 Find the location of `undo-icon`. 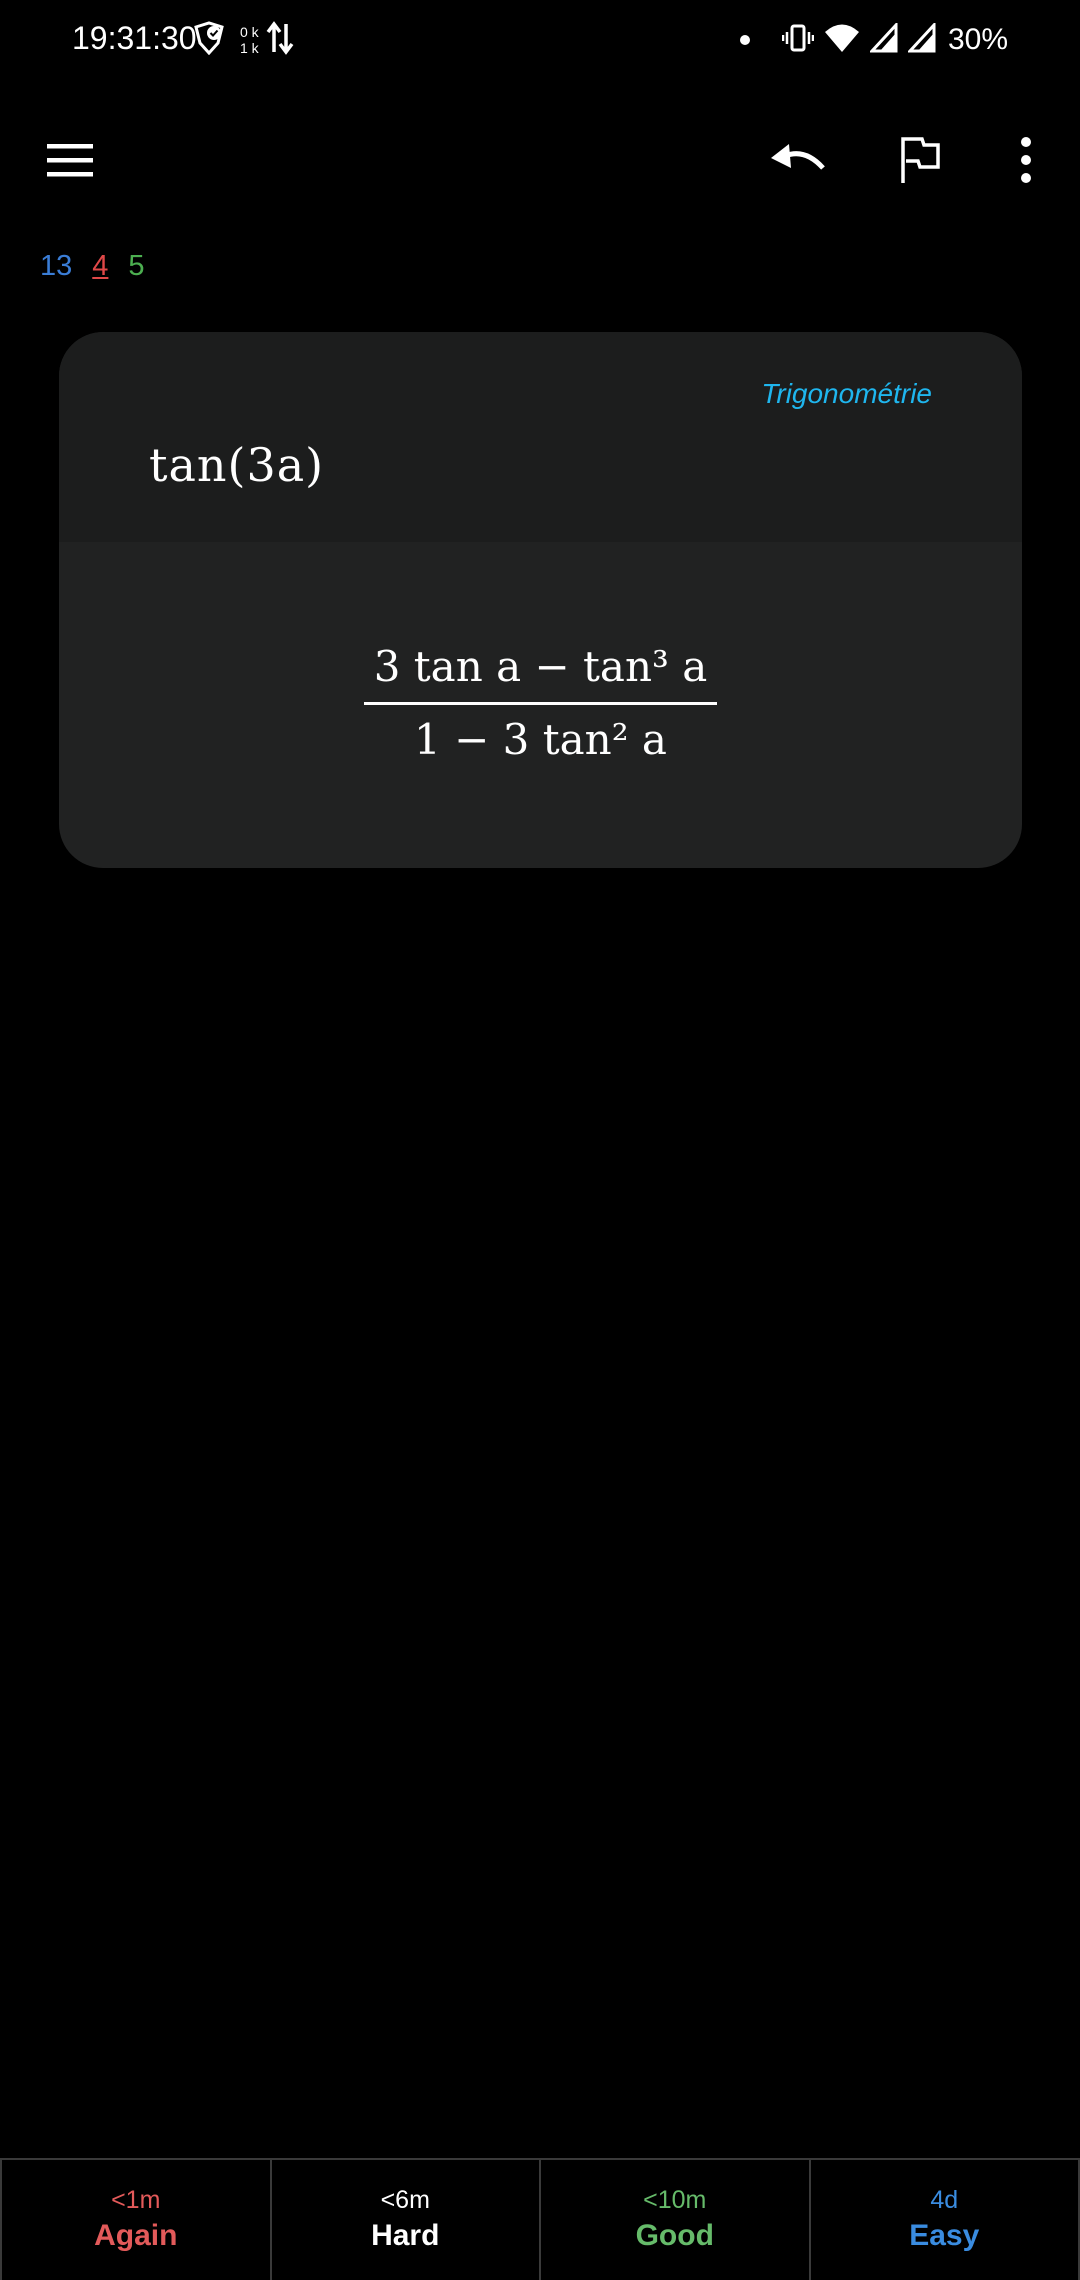

undo-icon is located at coordinates (798, 162).